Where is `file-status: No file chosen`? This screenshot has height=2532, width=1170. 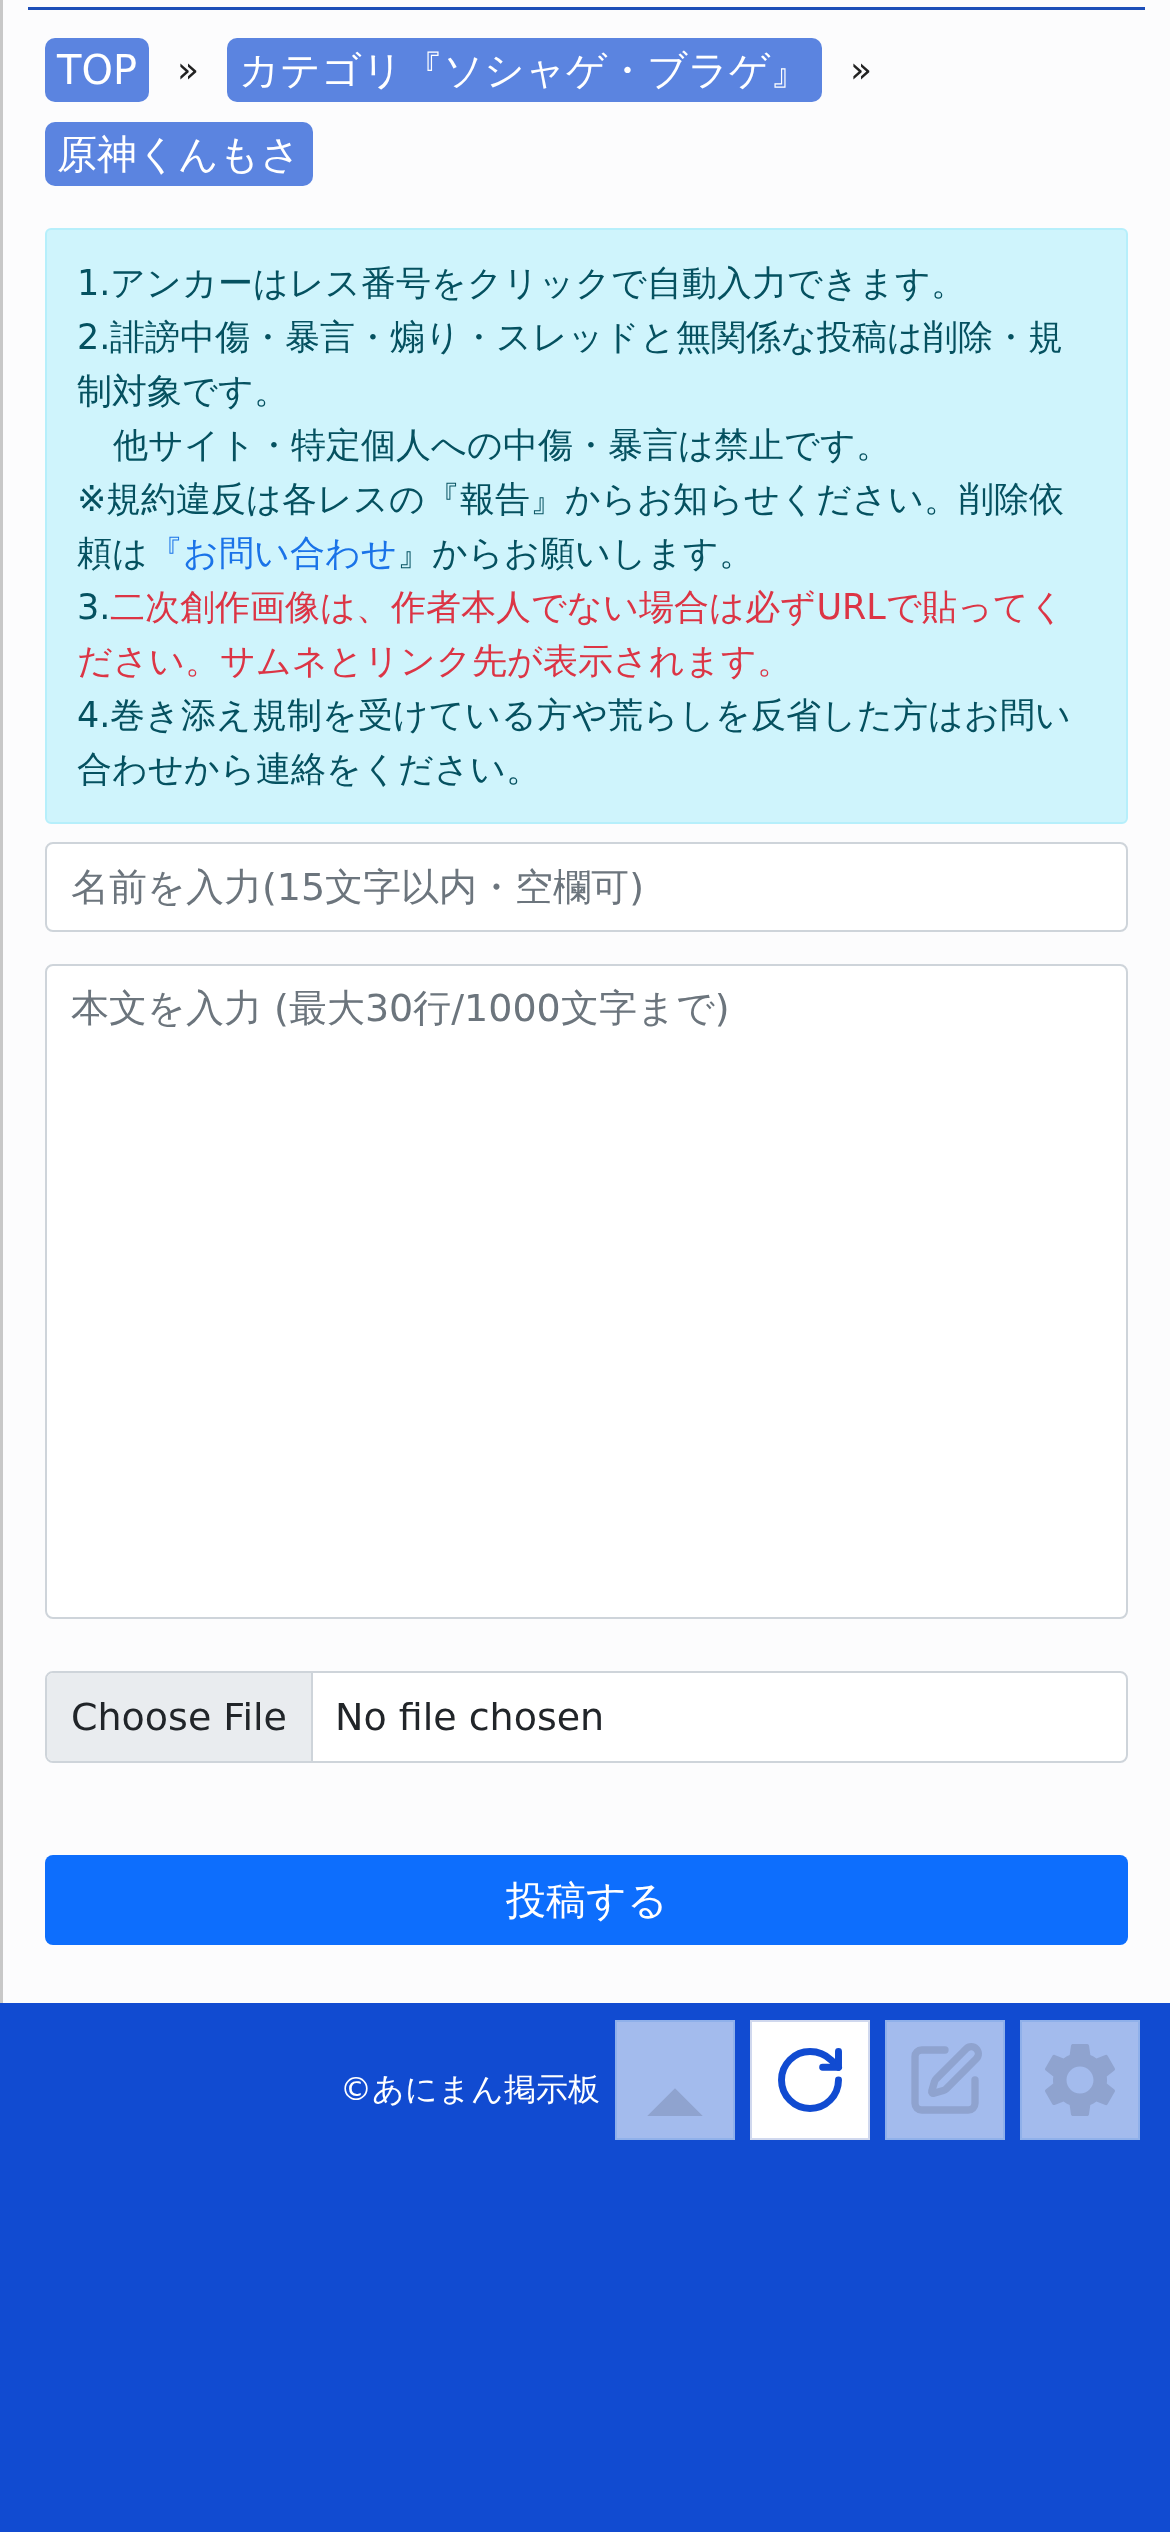 file-status: No file chosen is located at coordinates (469, 1717).